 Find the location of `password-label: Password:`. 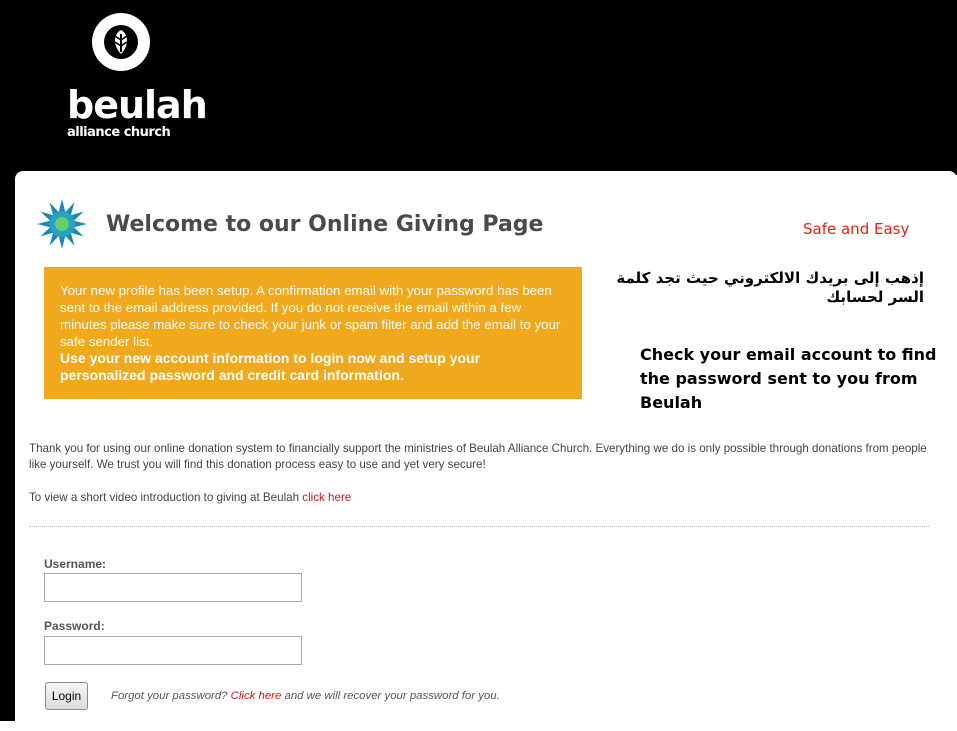

password-label: Password: is located at coordinates (74, 626).